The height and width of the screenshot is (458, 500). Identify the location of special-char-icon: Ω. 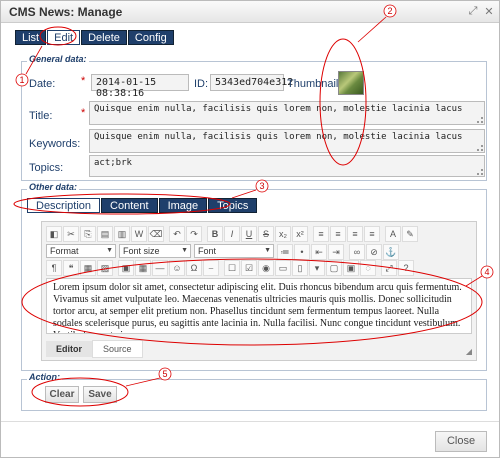
(194, 268).